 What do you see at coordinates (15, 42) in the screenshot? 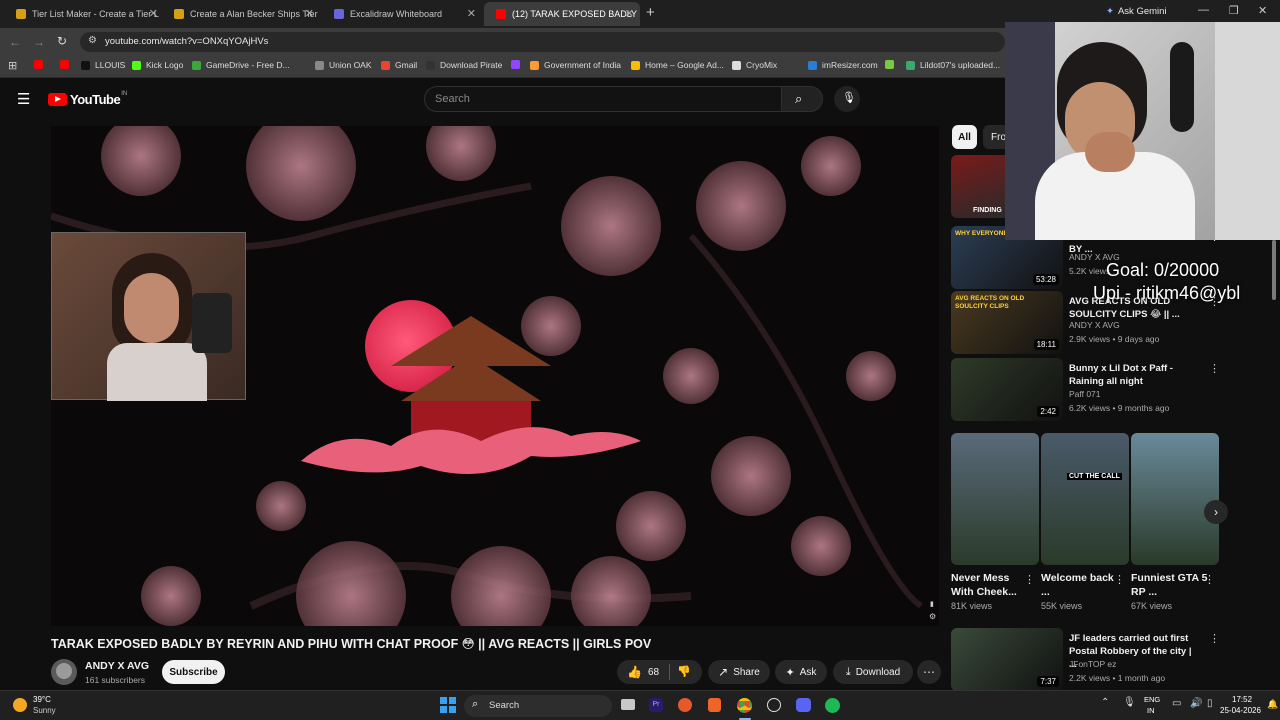
I see `back-icon: ←` at bounding box center [15, 42].